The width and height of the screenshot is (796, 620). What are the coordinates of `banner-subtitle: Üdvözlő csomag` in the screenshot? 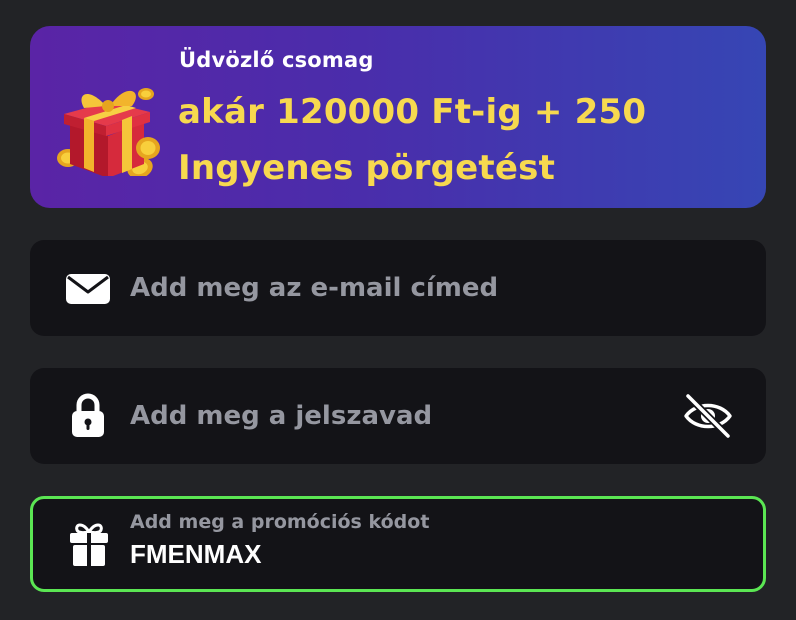 It's located at (276, 60).